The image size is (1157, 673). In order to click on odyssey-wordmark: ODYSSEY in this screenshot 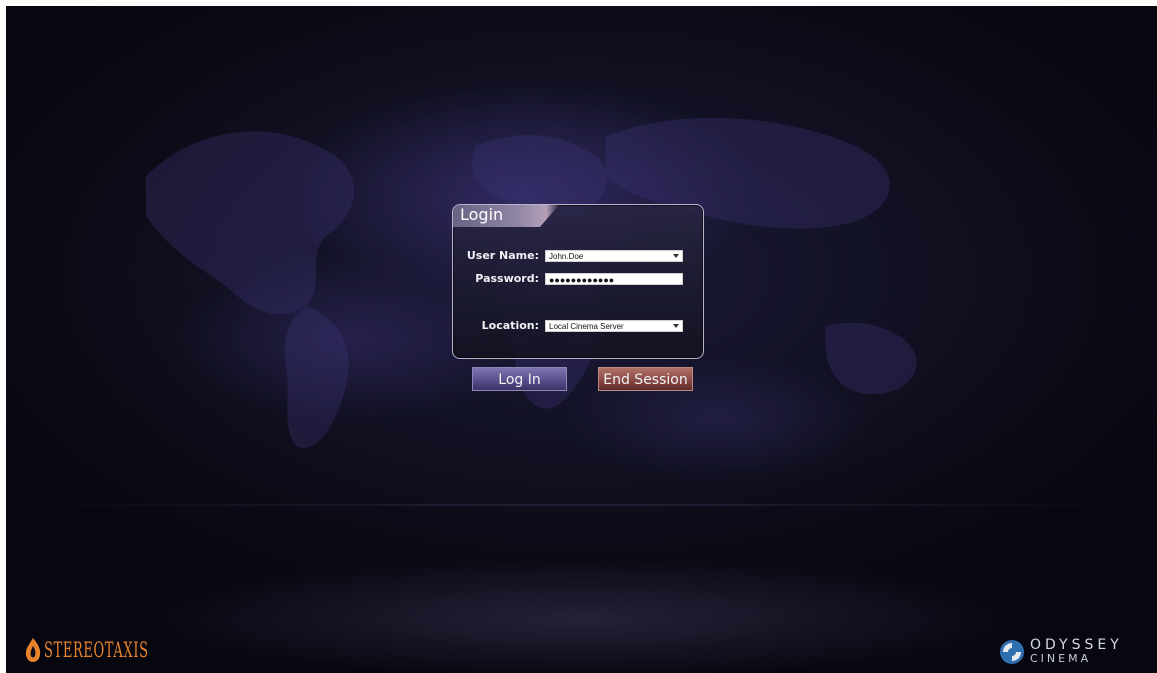, I will do `click(1076, 645)`.